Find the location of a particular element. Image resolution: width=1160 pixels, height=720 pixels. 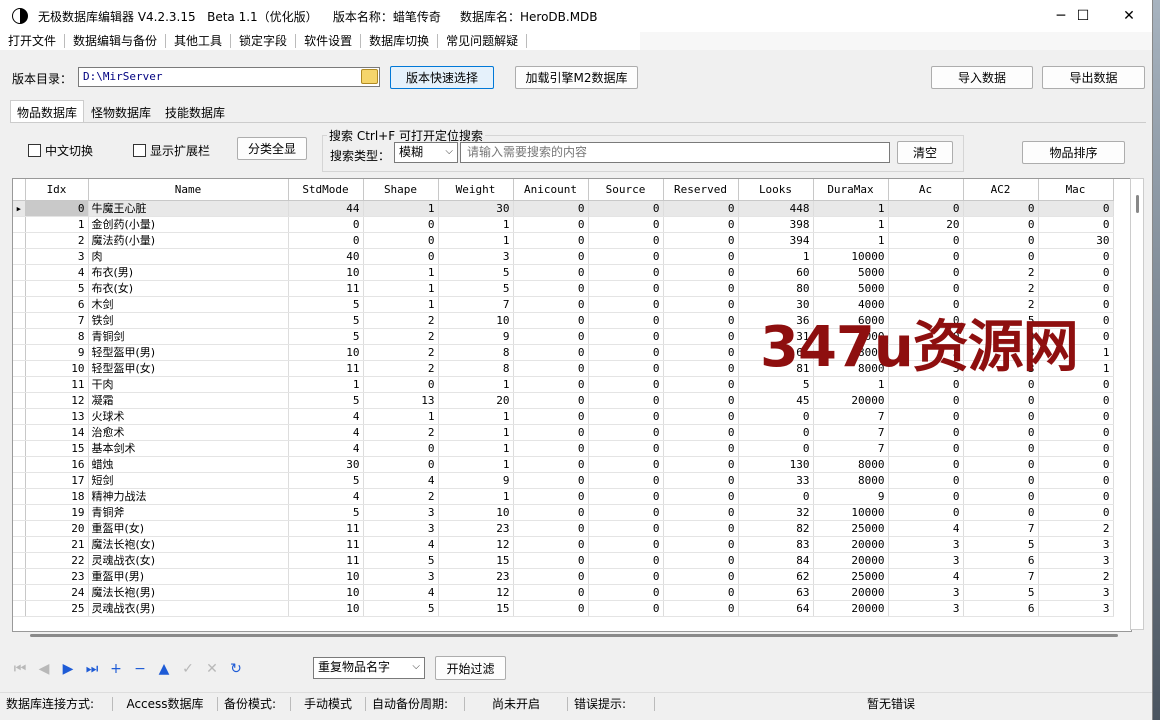

menu-lock-fields: 锁定字段 is located at coordinates (264, 41).